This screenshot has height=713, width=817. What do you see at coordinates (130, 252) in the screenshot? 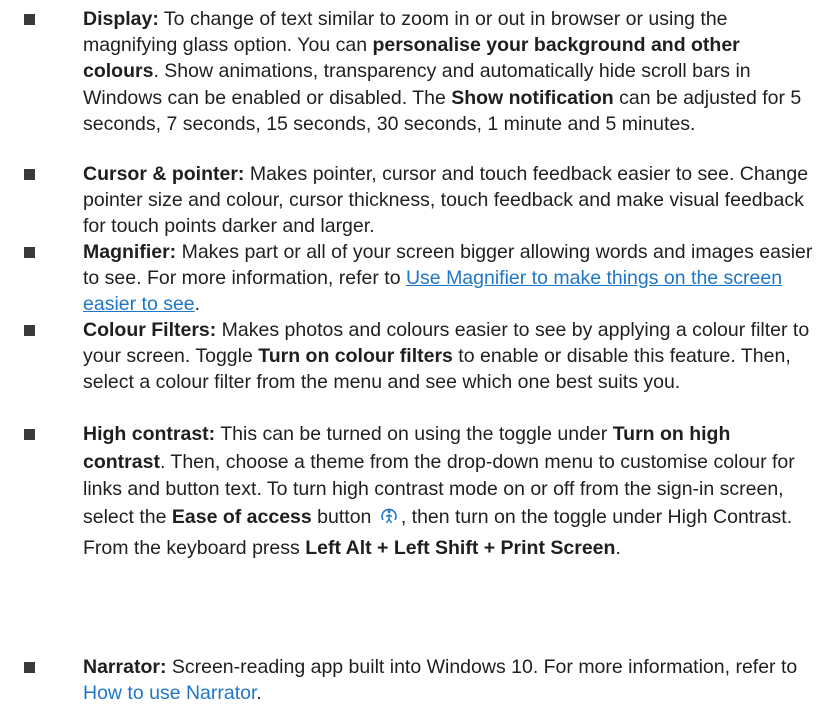
I see `item-label: Magnifier:` at bounding box center [130, 252].